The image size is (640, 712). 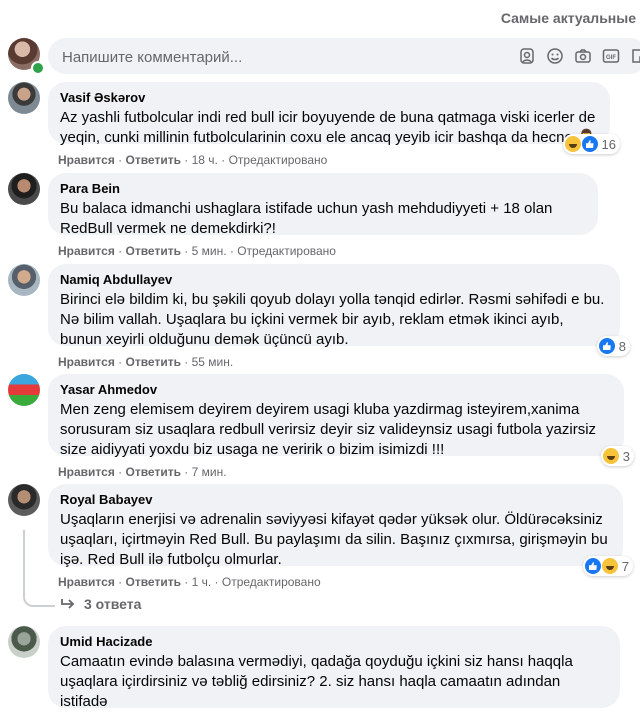 What do you see at coordinates (527, 56) in the screenshot?
I see `avatar-sticker-icon` at bounding box center [527, 56].